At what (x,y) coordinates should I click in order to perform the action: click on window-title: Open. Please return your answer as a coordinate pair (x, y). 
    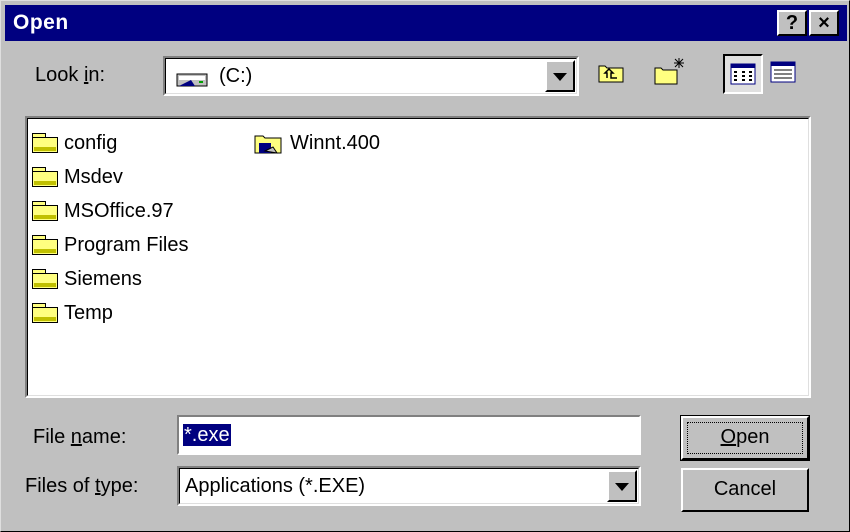
    Looking at the image, I should click on (41, 22).